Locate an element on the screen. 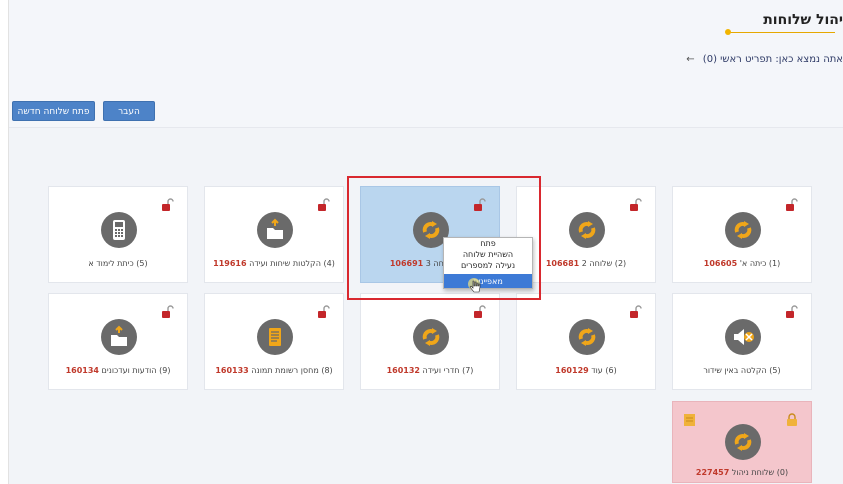 The height and width of the screenshot is (484, 843). tile-label: (4) הקלטות שיחות ועידה is located at coordinates (292, 263).